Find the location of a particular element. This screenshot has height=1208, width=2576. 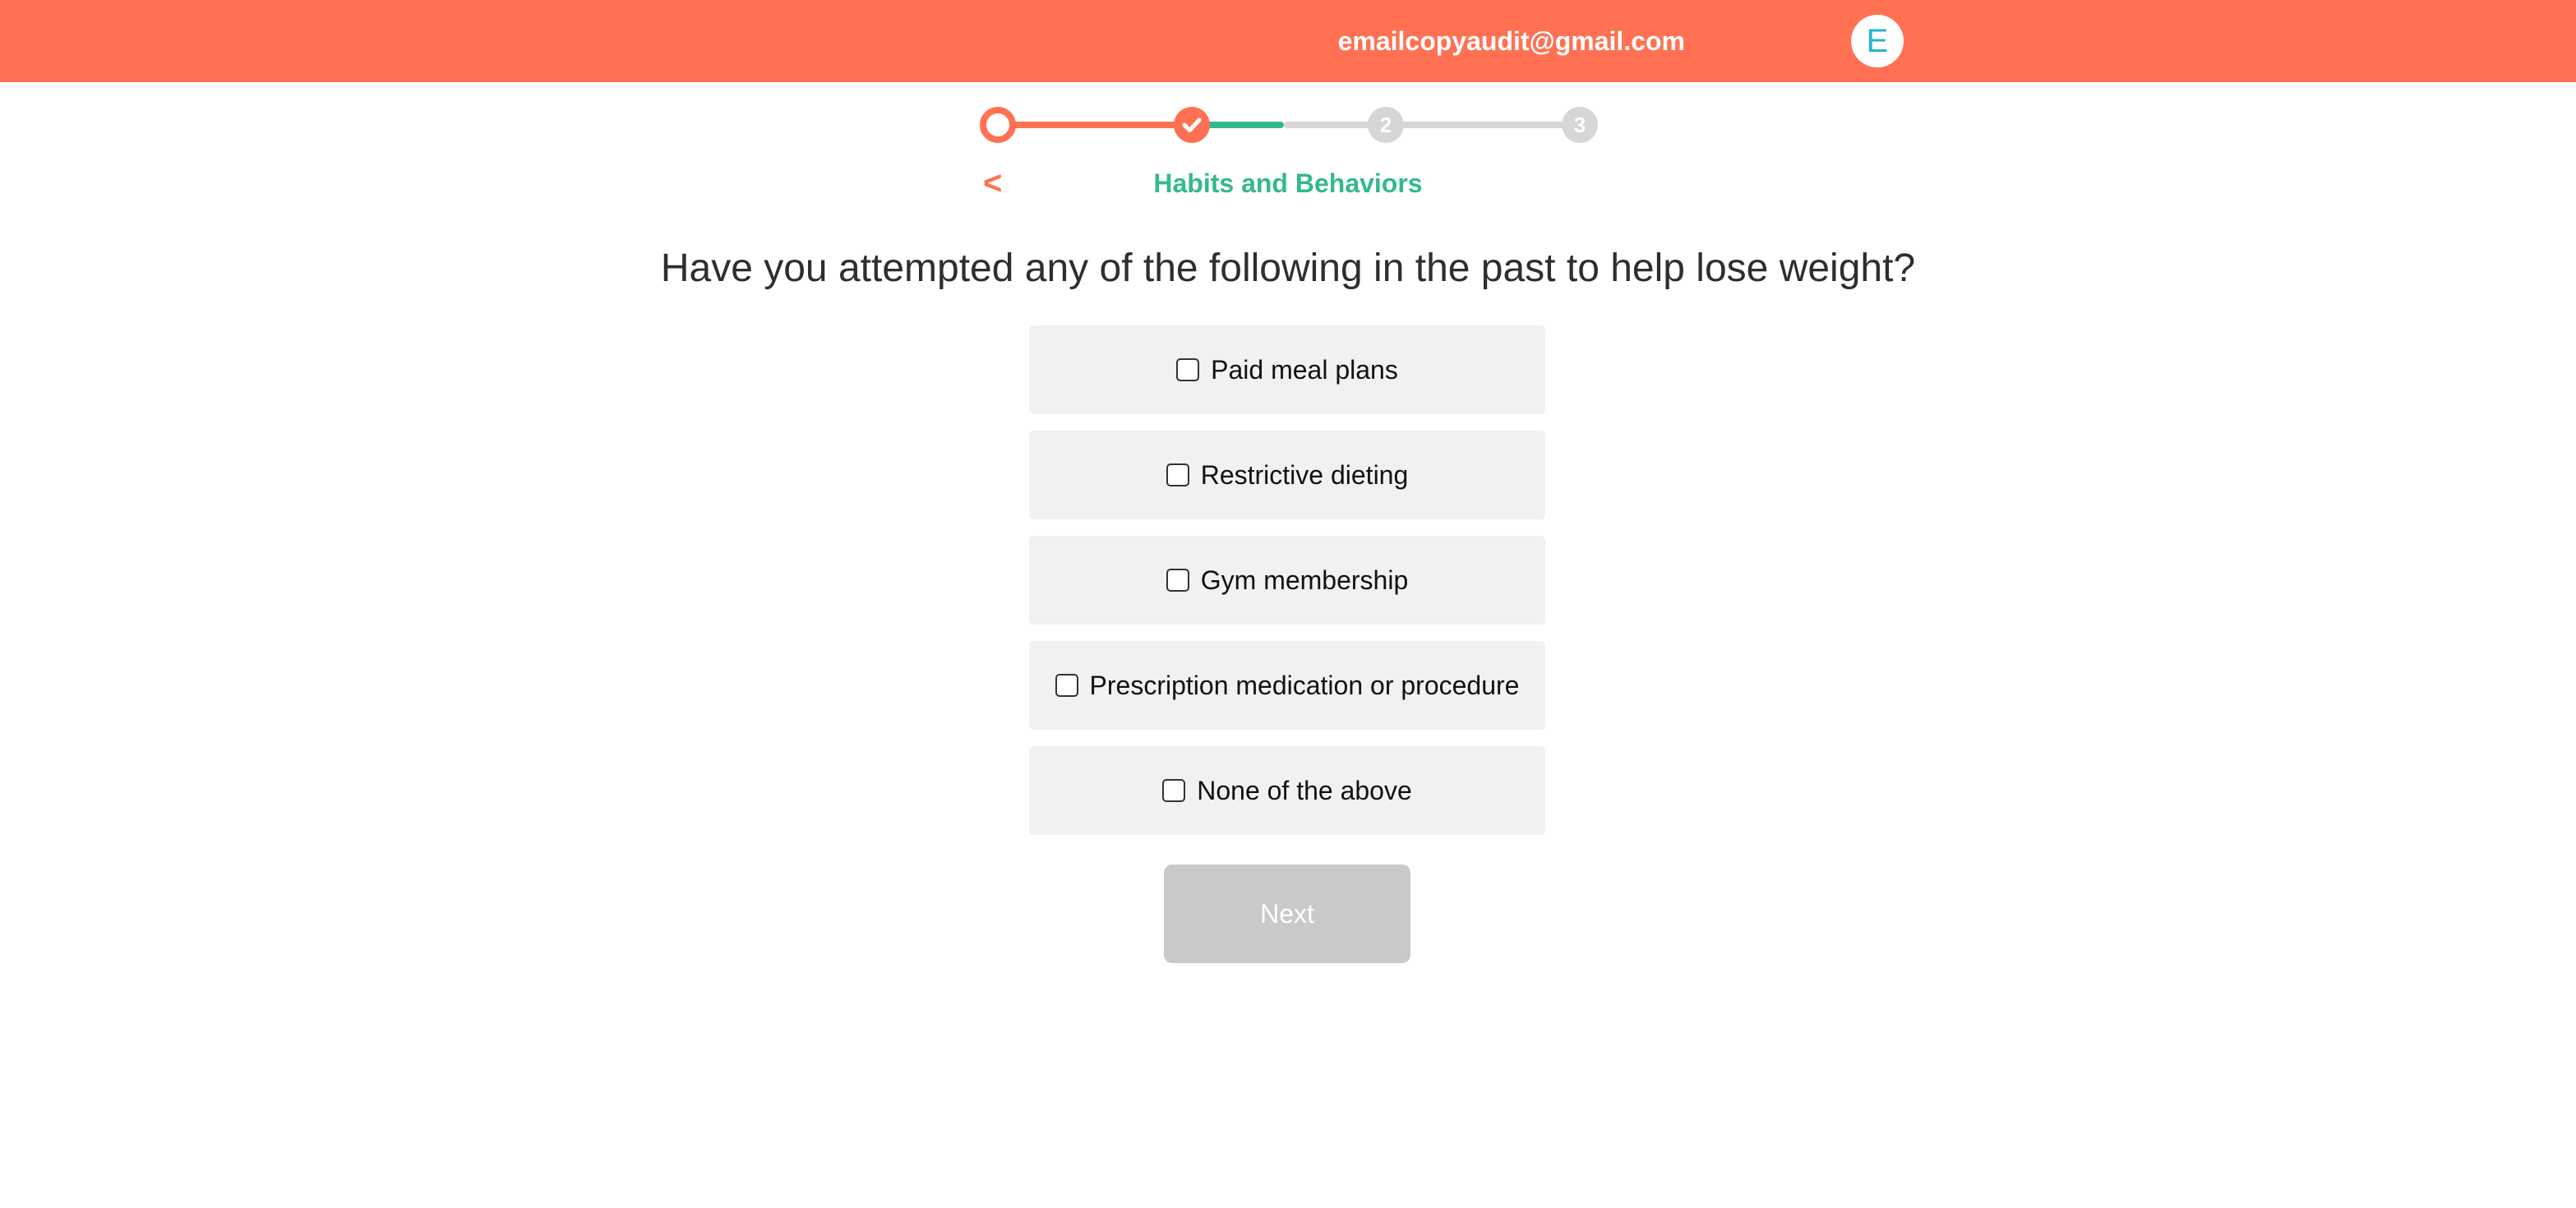

step-completed is located at coordinates (1192, 125).